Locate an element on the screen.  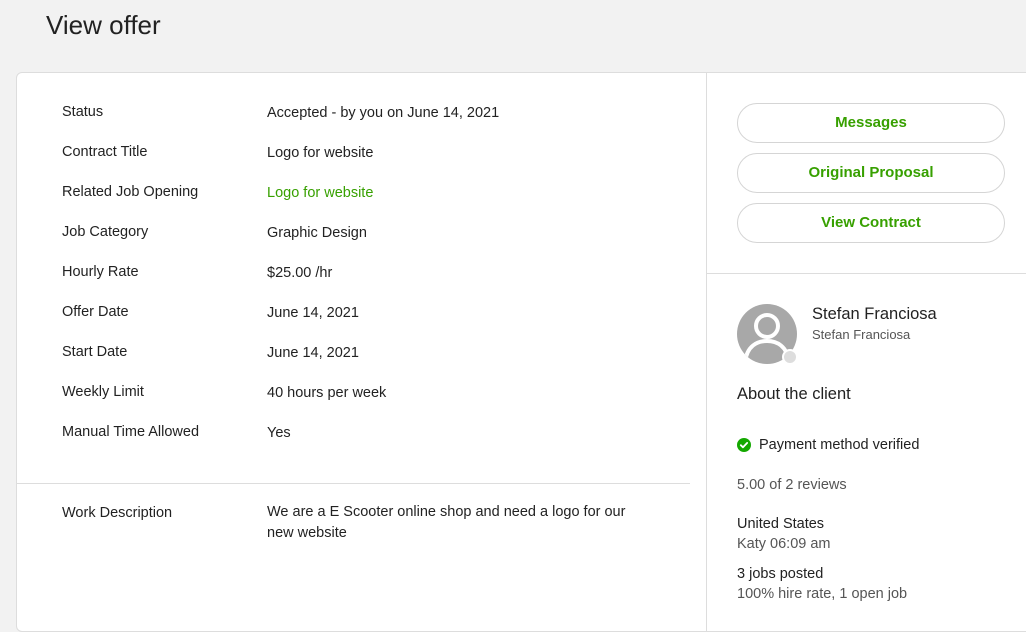
detail-value: Graphic Design is located at coordinates (317, 233).